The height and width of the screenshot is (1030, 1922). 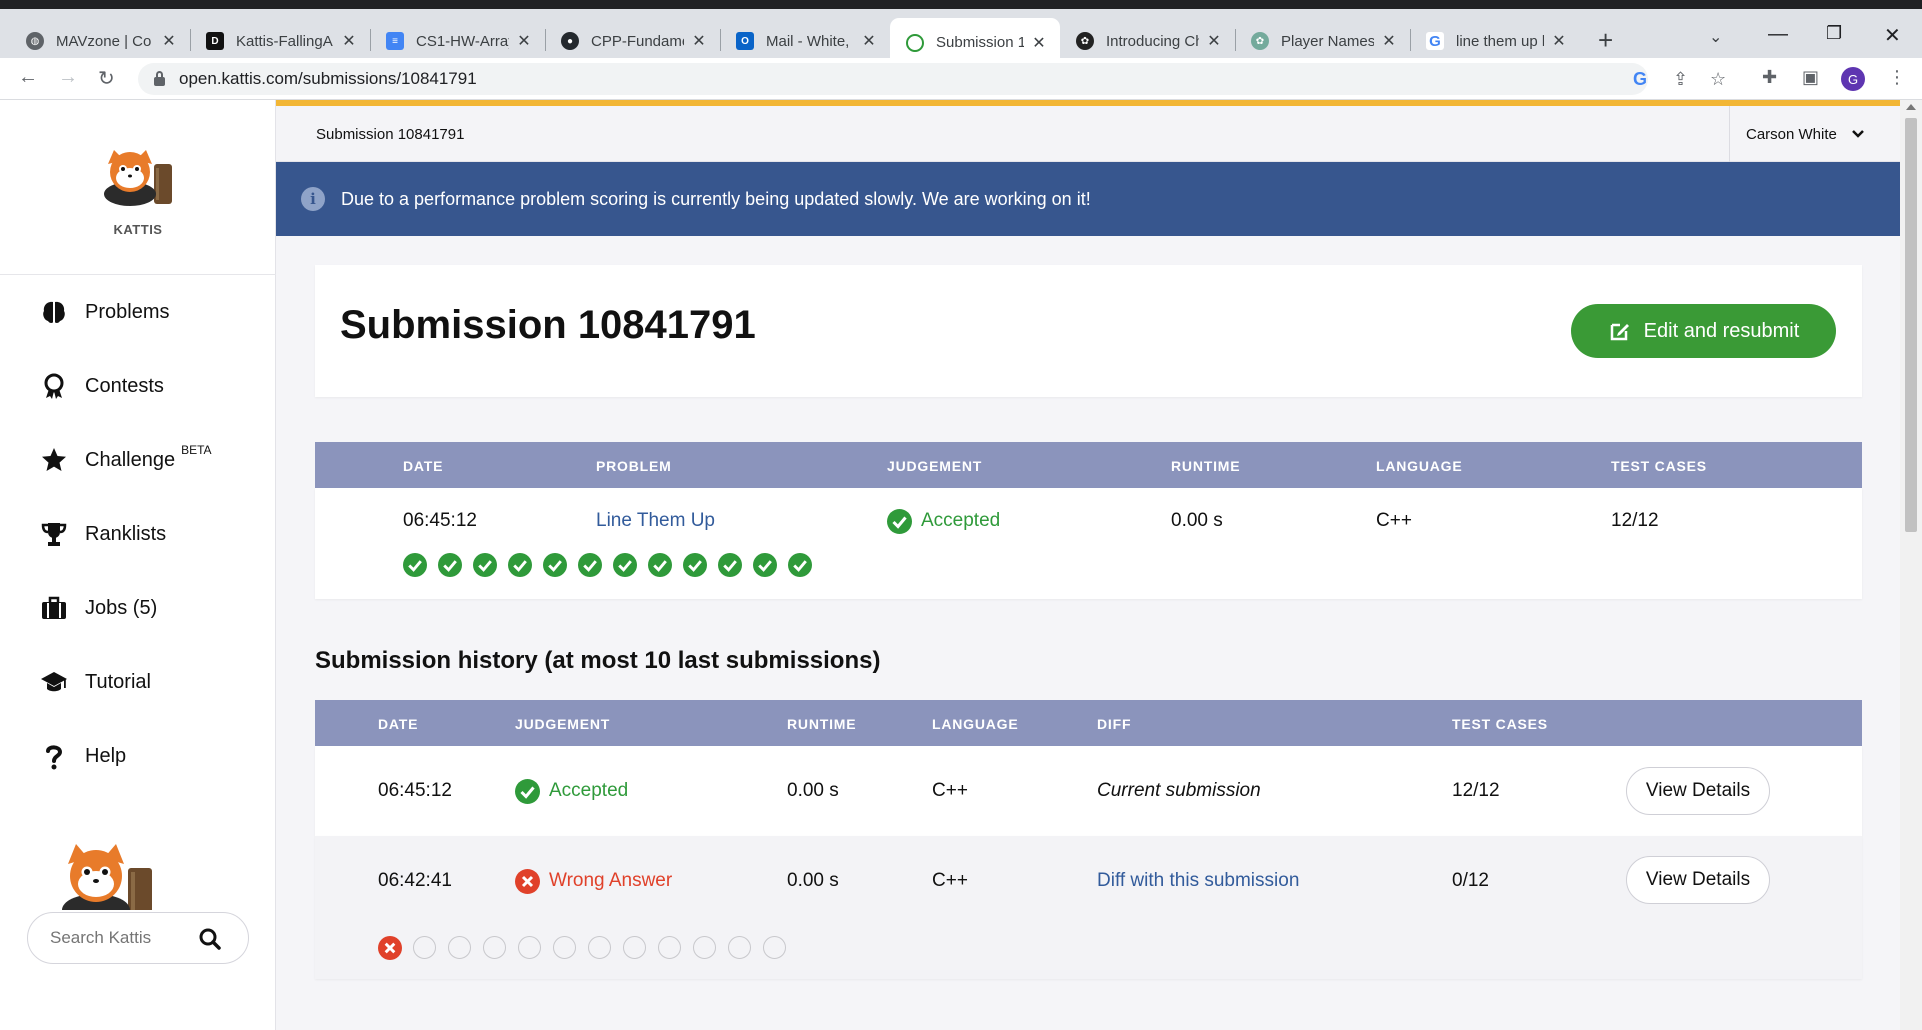 What do you see at coordinates (1680, 79) in the screenshot?
I see `share-icon: ⇪` at bounding box center [1680, 79].